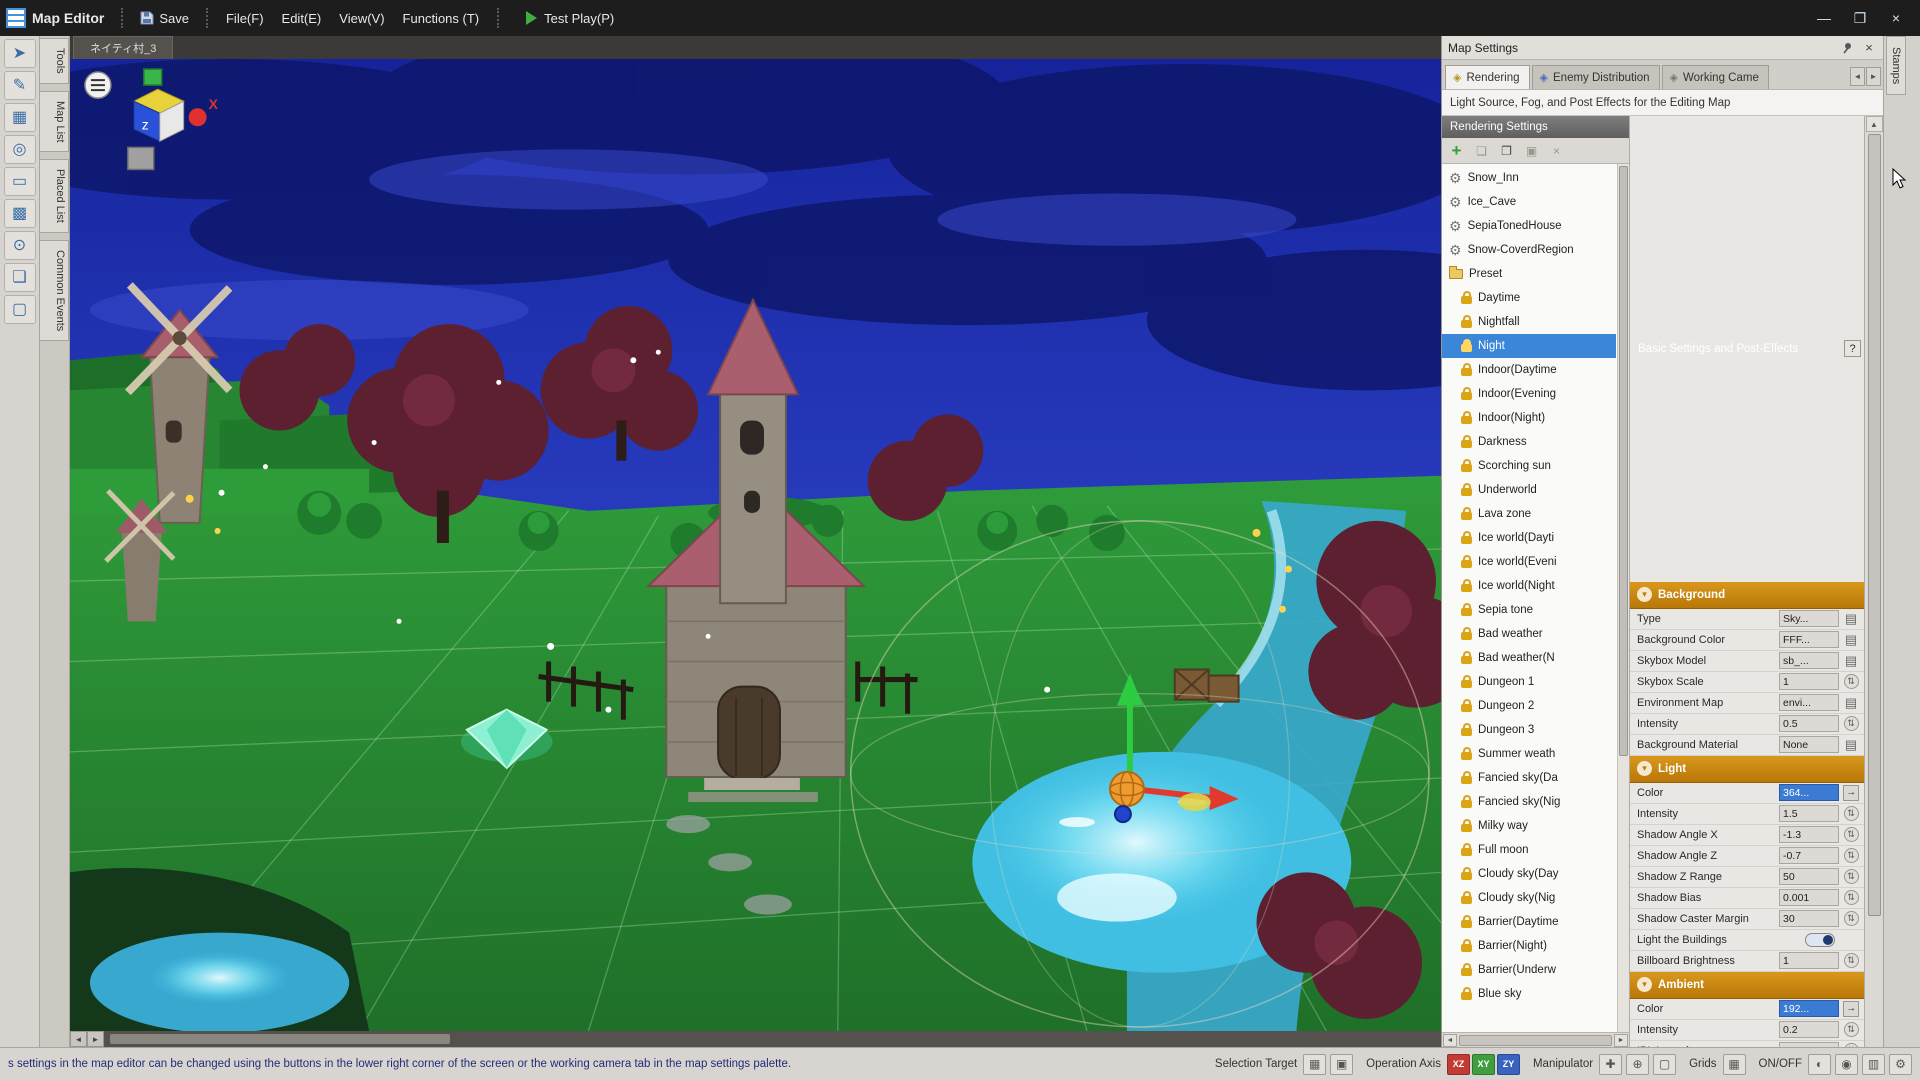 This screenshot has width=1920, height=1080. What do you see at coordinates (570, 18) in the screenshot?
I see `test-play-button: Test Play(P)` at bounding box center [570, 18].